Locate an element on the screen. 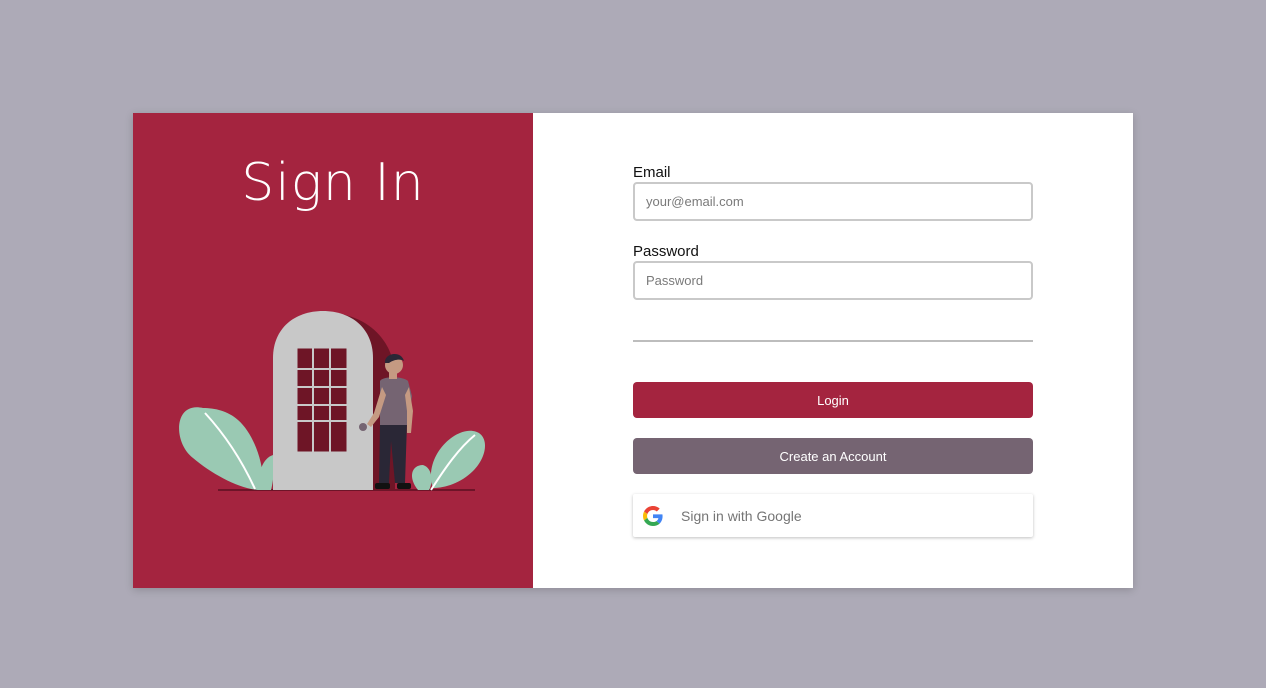 Image resolution: width=1266 pixels, height=688 pixels. door-window is located at coordinates (322, 400).